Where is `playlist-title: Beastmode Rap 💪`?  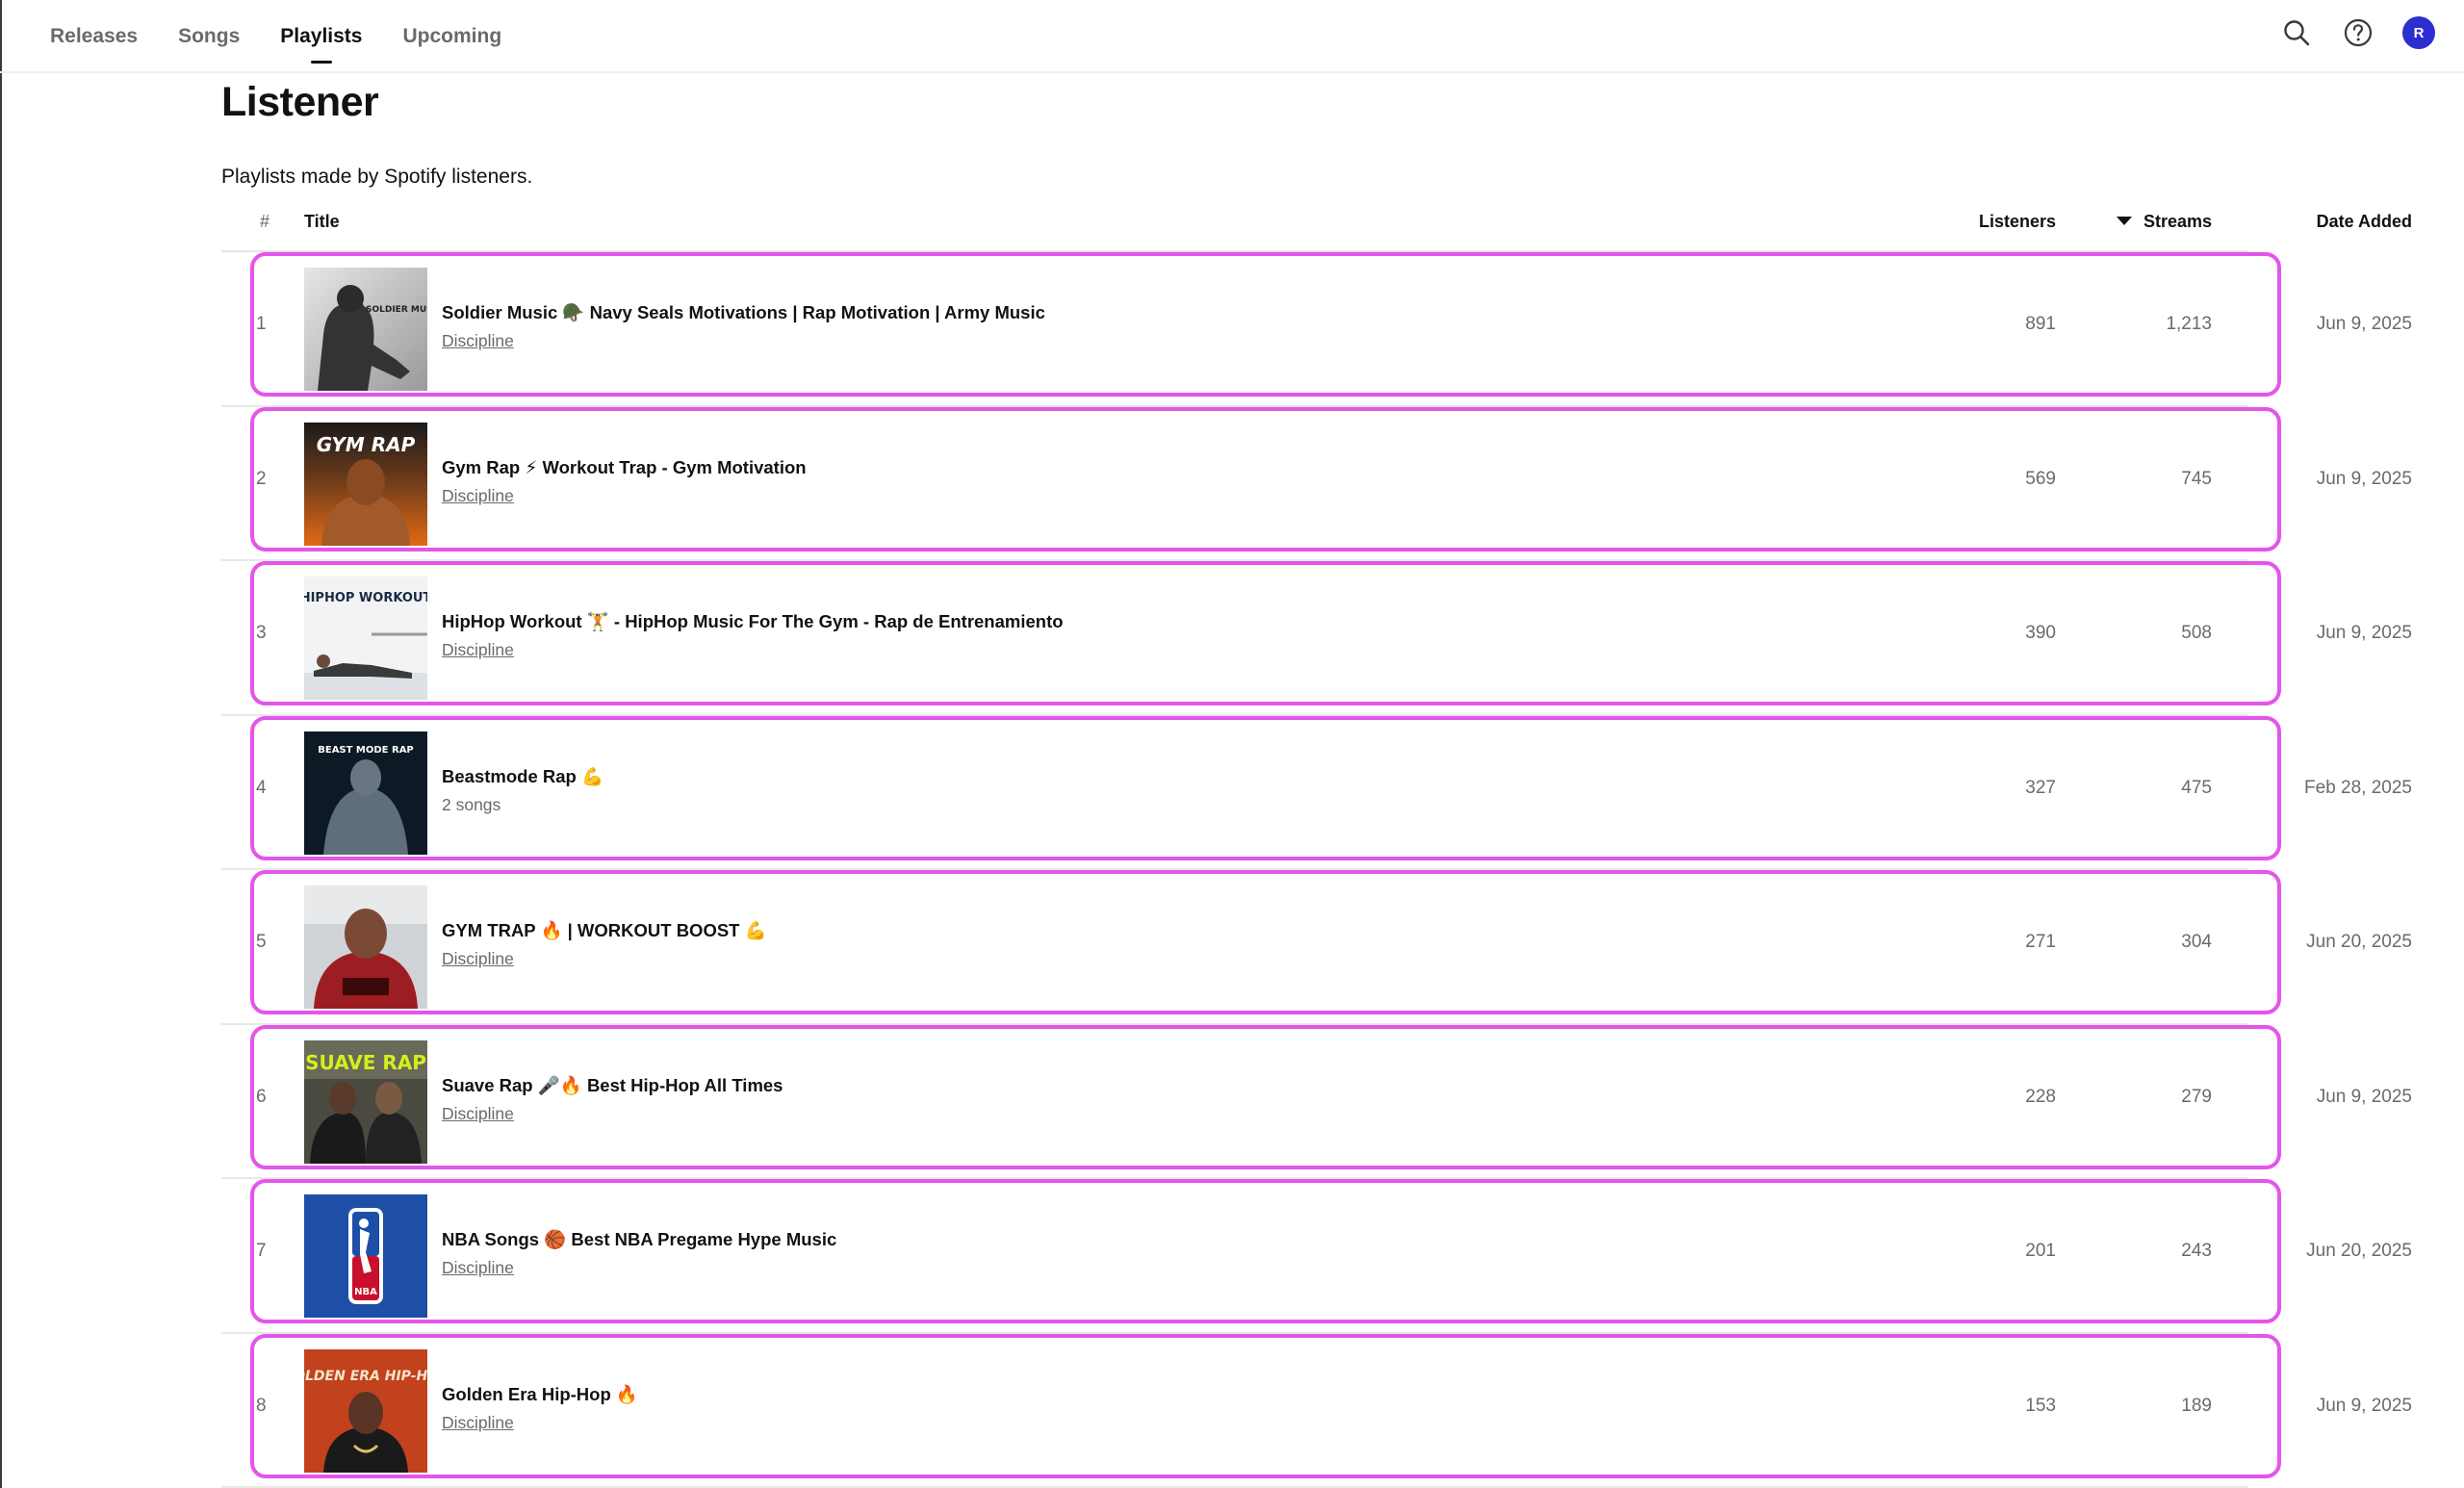 playlist-title: Beastmode Rap 💪 is located at coordinates (522, 777).